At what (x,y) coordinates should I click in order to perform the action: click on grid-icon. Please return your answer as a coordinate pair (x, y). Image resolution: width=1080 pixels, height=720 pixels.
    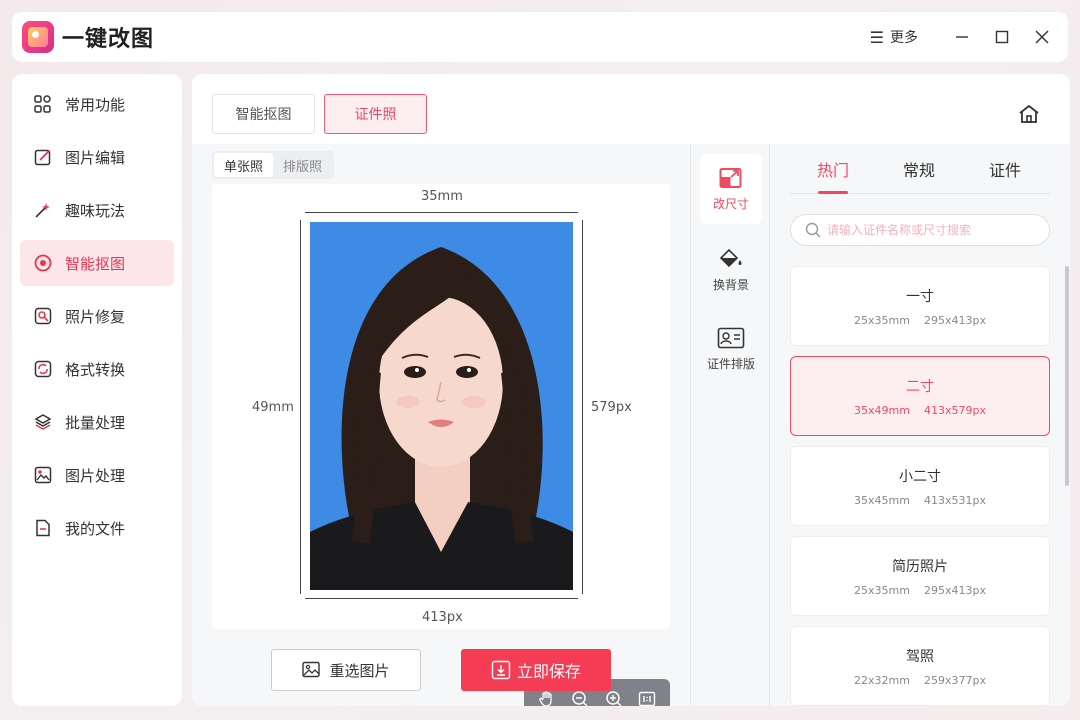
    Looking at the image, I should click on (43, 104).